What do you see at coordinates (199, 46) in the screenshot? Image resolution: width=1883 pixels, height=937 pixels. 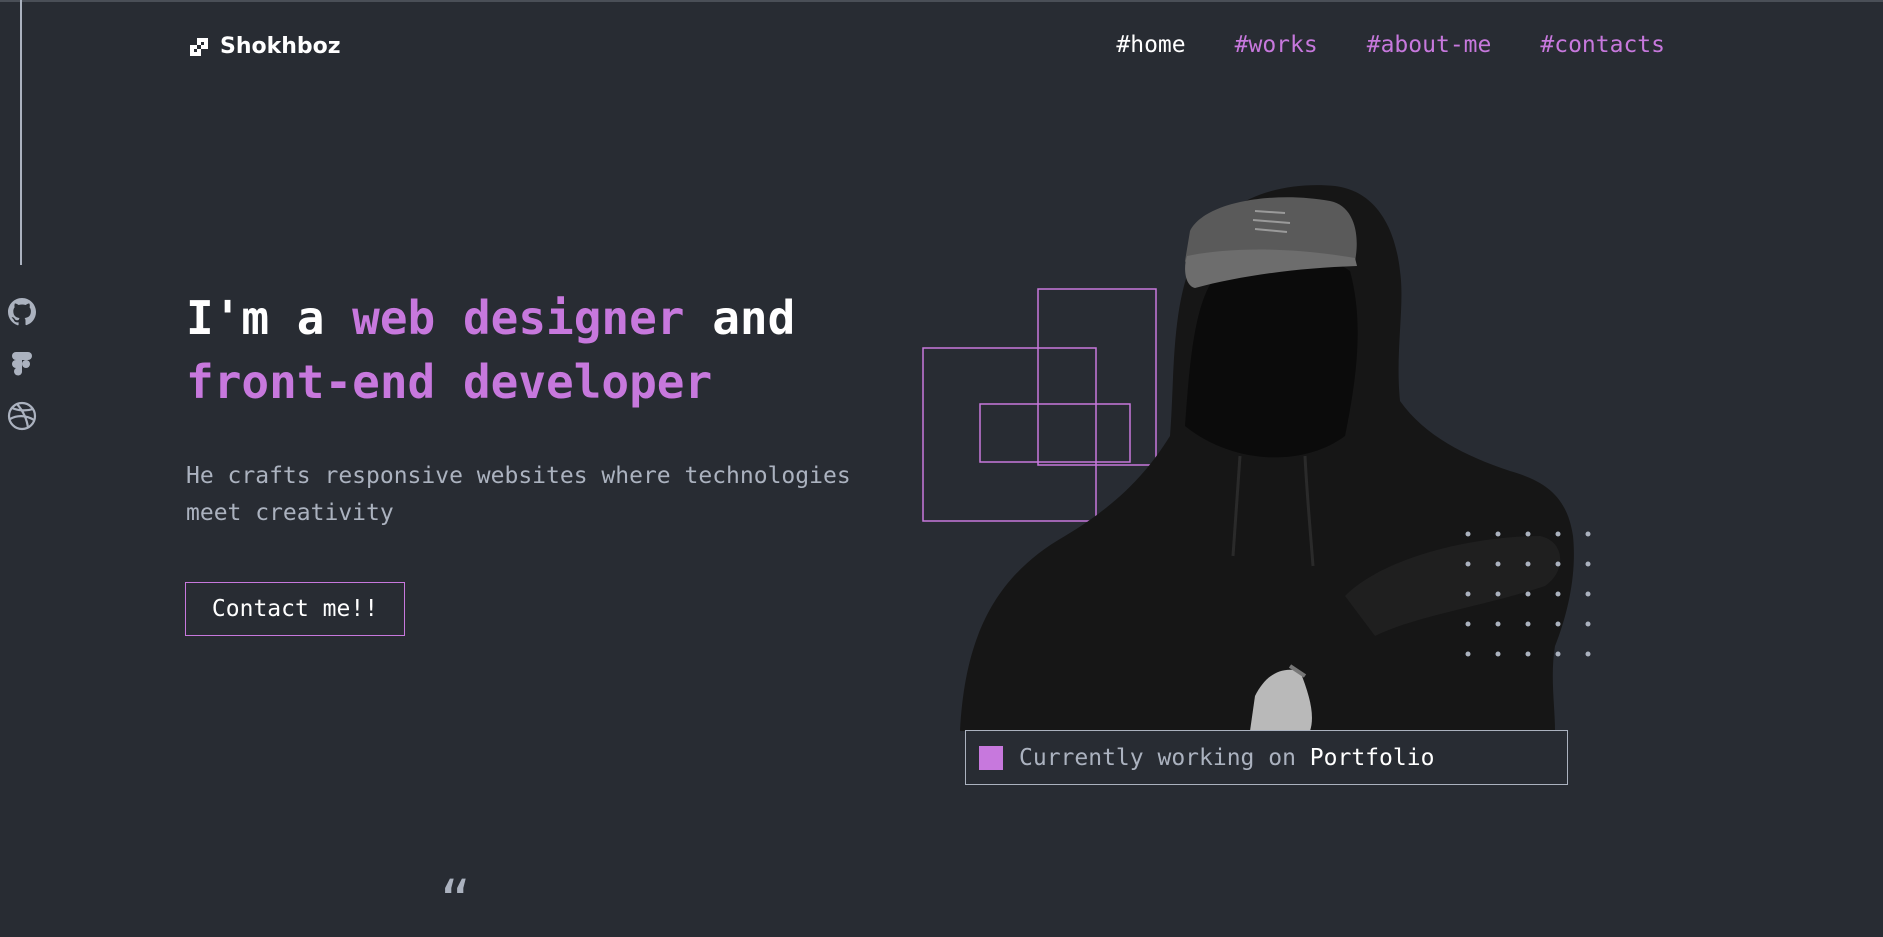 I see `logo-mark-icon` at bounding box center [199, 46].